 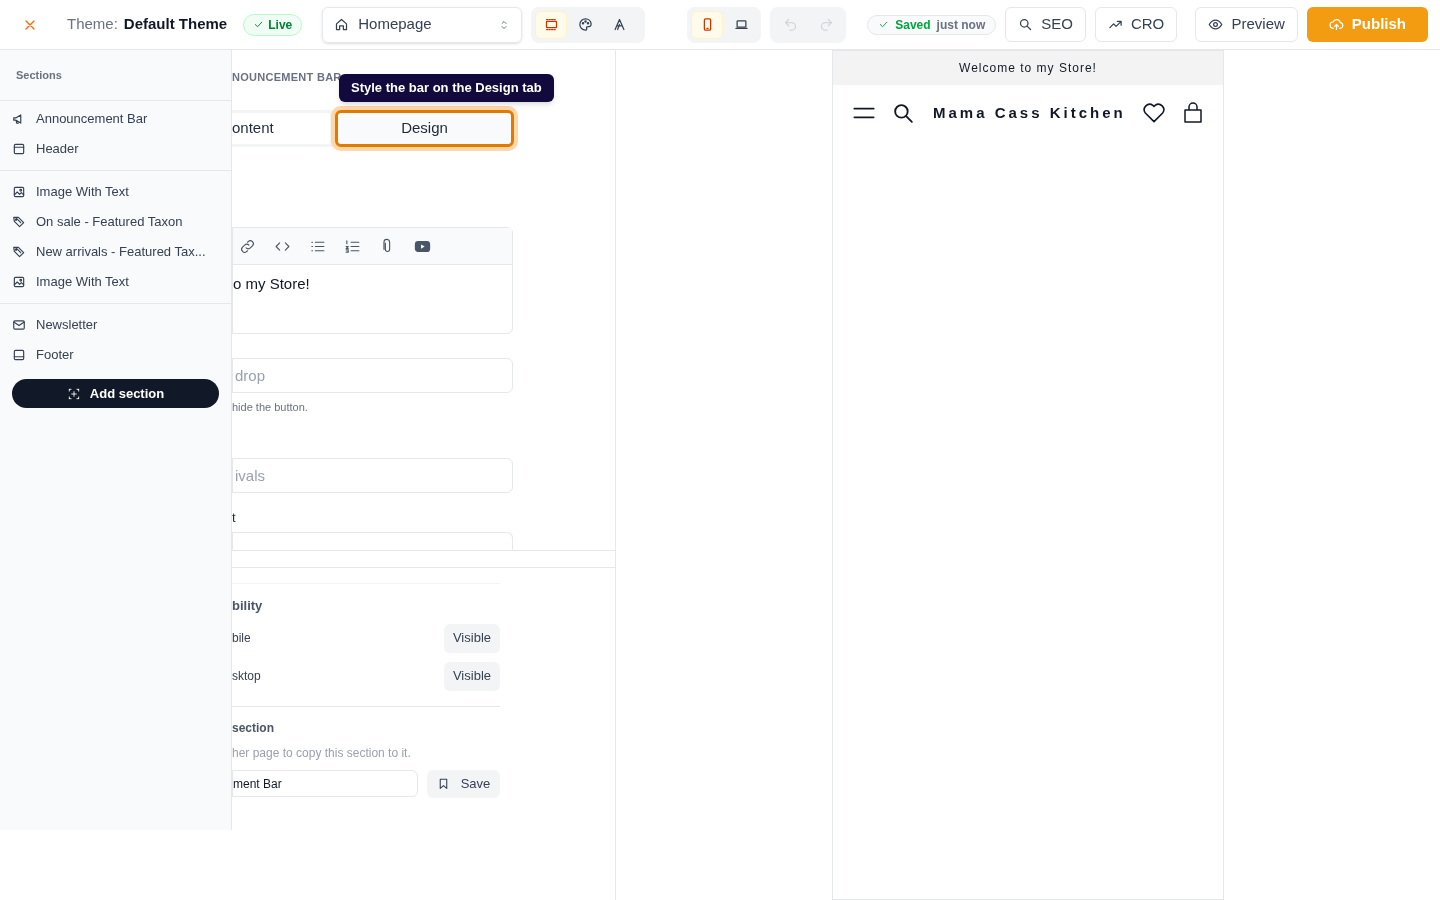 I want to click on section-item: Footer, so click(x=115, y=355).